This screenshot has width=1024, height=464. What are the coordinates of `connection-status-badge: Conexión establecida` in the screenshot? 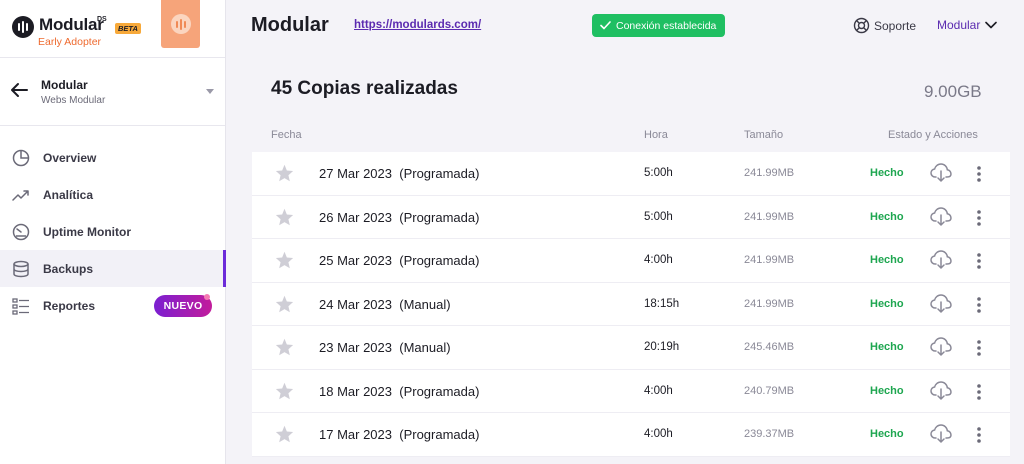 It's located at (659, 25).